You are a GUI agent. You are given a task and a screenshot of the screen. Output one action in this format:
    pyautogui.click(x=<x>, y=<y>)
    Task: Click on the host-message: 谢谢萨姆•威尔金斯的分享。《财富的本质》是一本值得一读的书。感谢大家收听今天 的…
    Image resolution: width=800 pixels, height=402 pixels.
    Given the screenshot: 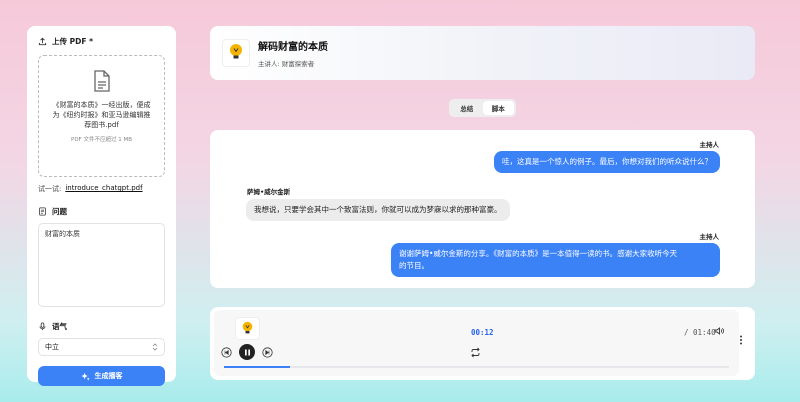 What is the action you would take?
    pyautogui.click(x=555, y=260)
    